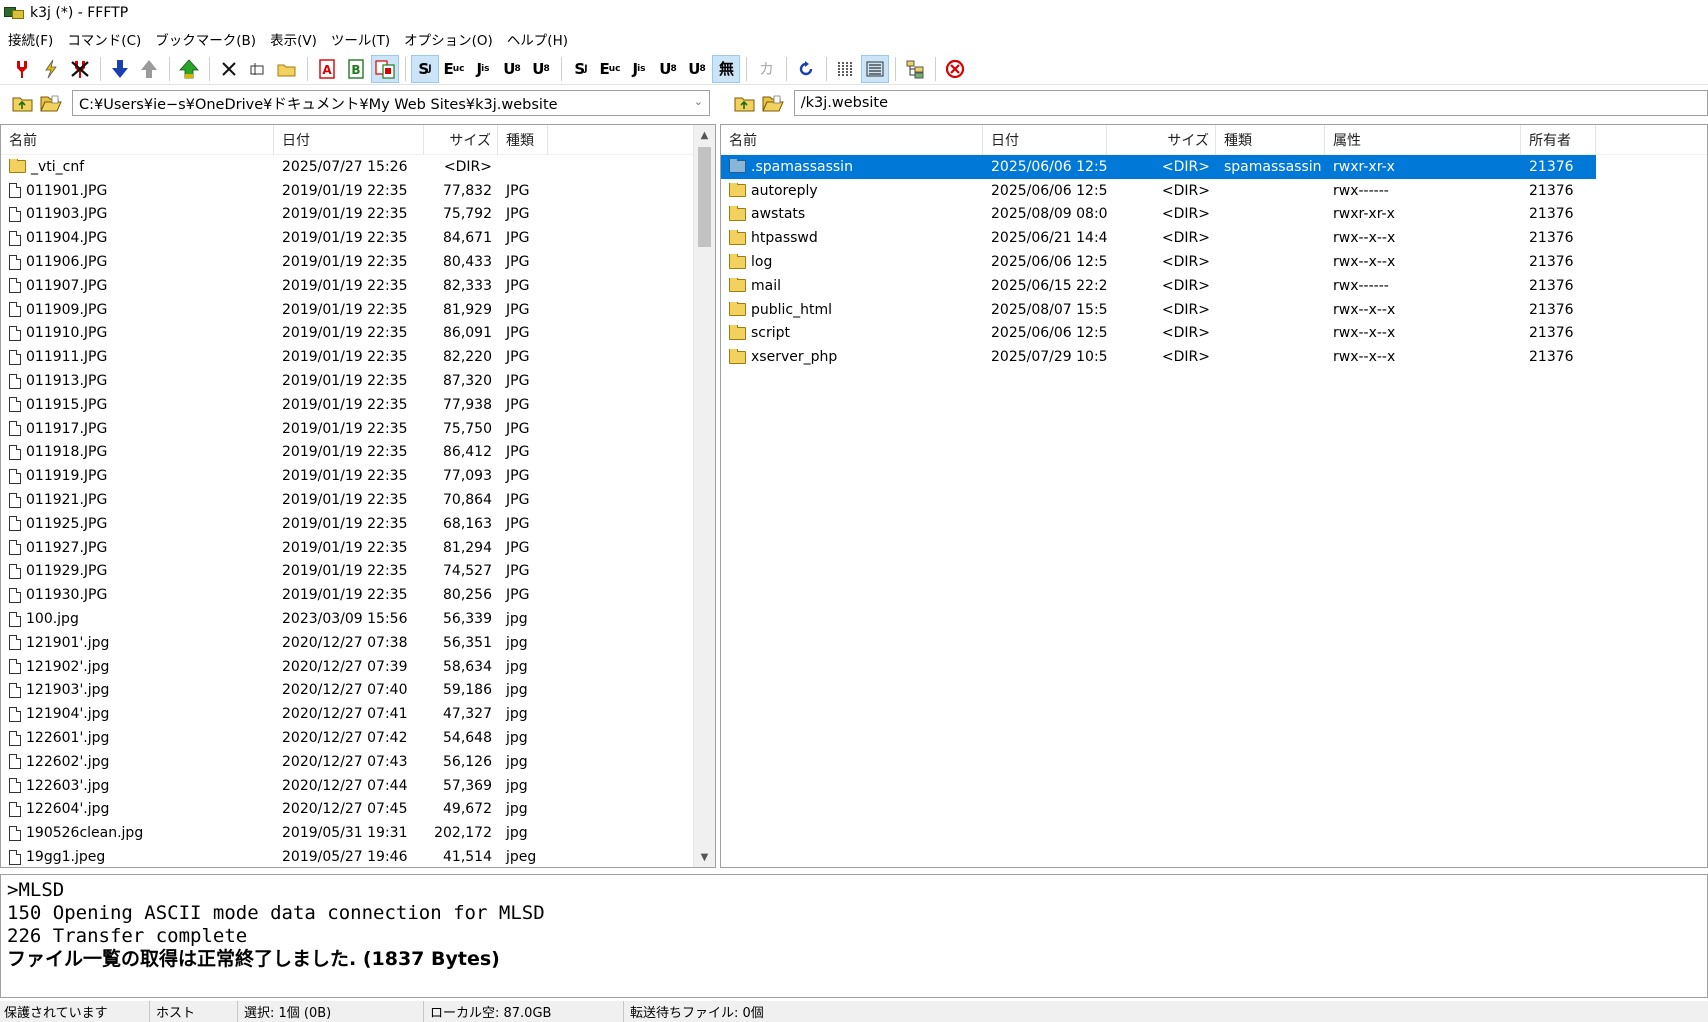 The image size is (1708, 1022). I want to click on local-file-row: 122604'.jpg 2020/12/27 07:45 49,672 jpg, so click(358, 810).